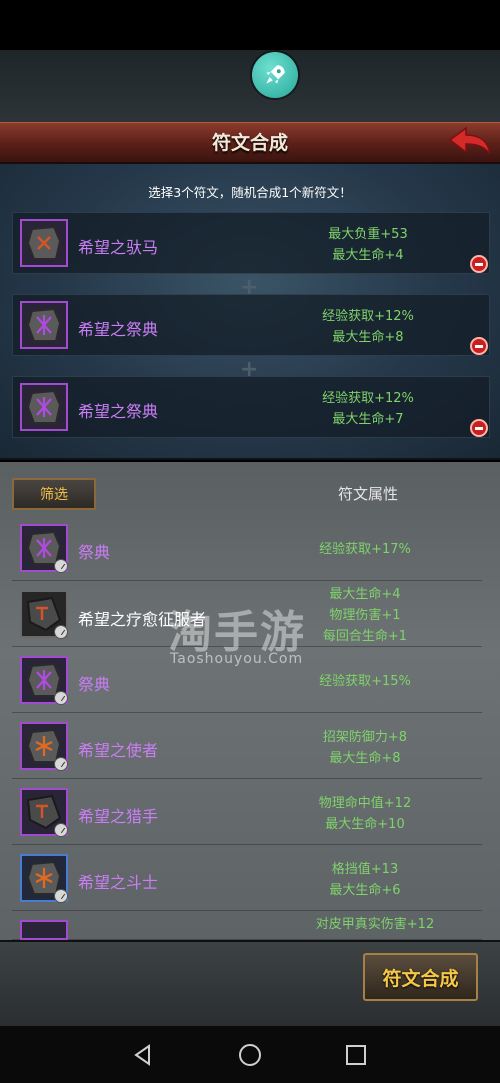  What do you see at coordinates (420, 977) in the screenshot?
I see `synthesize-button: 符文合成` at bounding box center [420, 977].